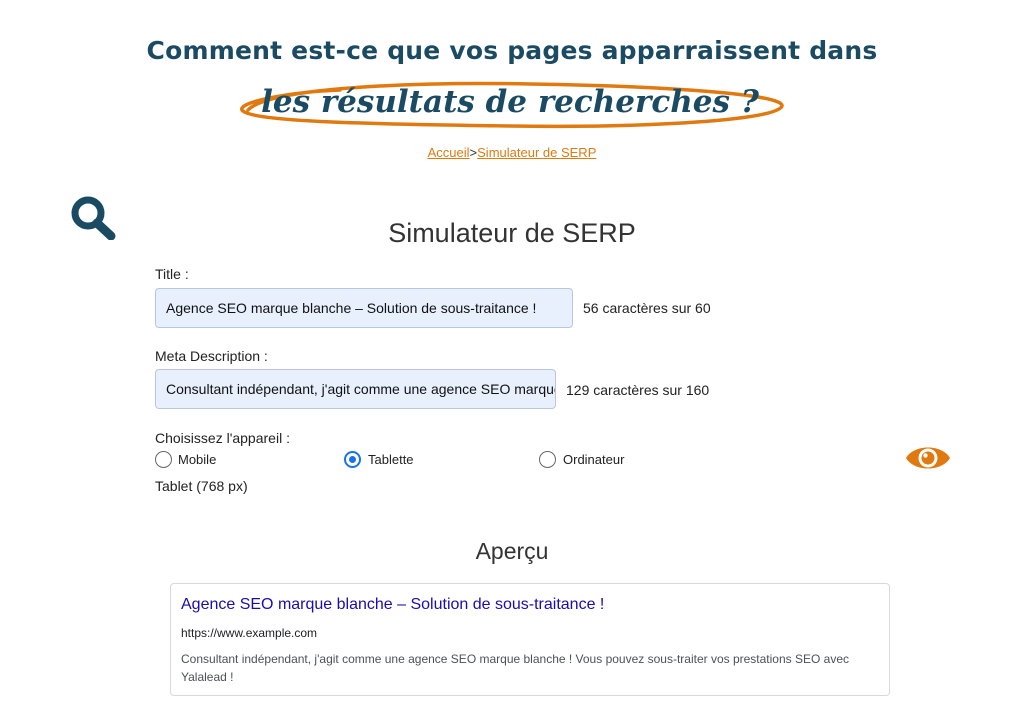 This screenshot has width=1024, height=728. Describe the element at coordinates (249, 633) in the screenshot. I see `serp-preview-url: https://www.example.com` at that location.